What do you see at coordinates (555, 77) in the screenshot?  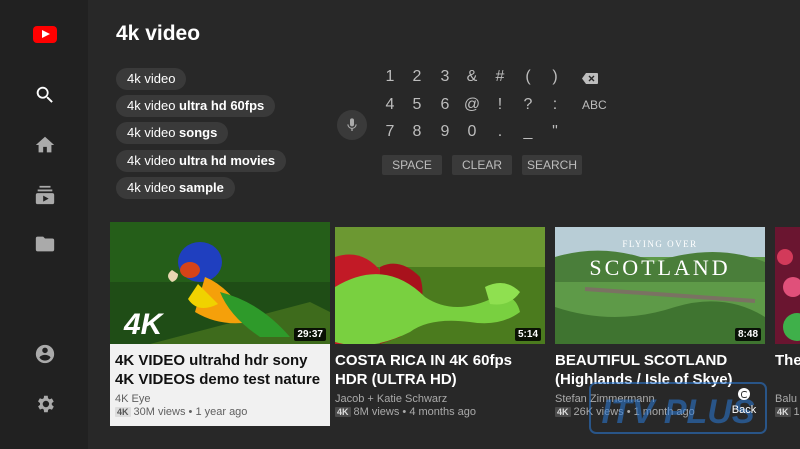 I see `key: )` at bounding box center [555, 77].